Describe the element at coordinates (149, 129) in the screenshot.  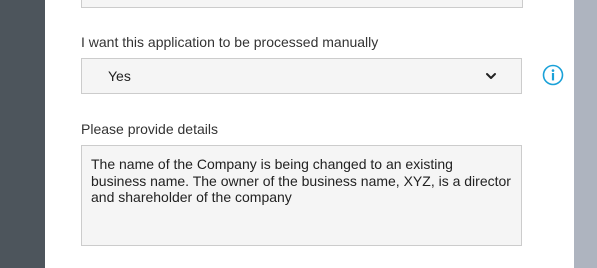
I see `details-label: Please provide details` at that location.